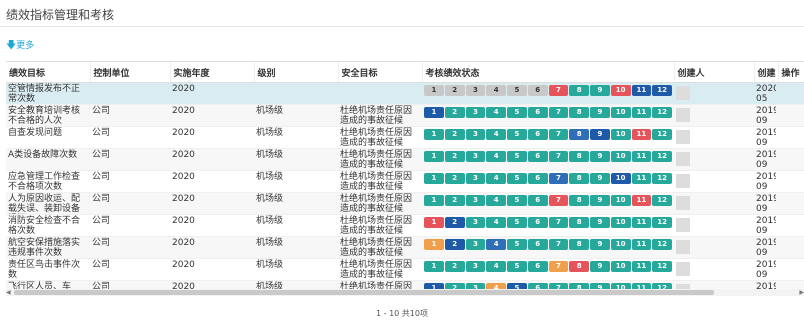 The width and height of the screenshot is (804, 323). What do you see at coordinates (364, 292) in the screenshot?
I see `scrollbar-thumb` at bounding box center [364, 292].